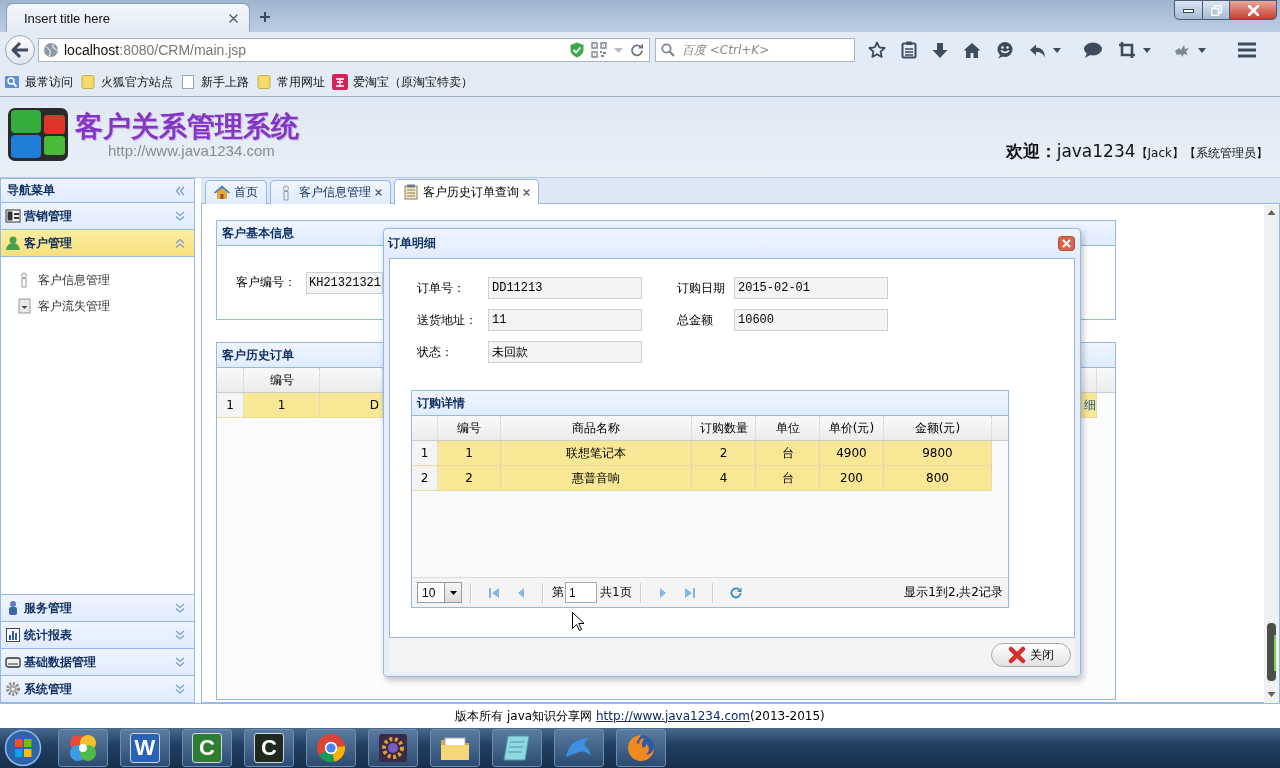 This screenshot has width=1280, height=768. What do you see at coordinates (97, 688) in the screenshot?
I see `accordion-header: 系统管理` at bounding box center [97, 688].